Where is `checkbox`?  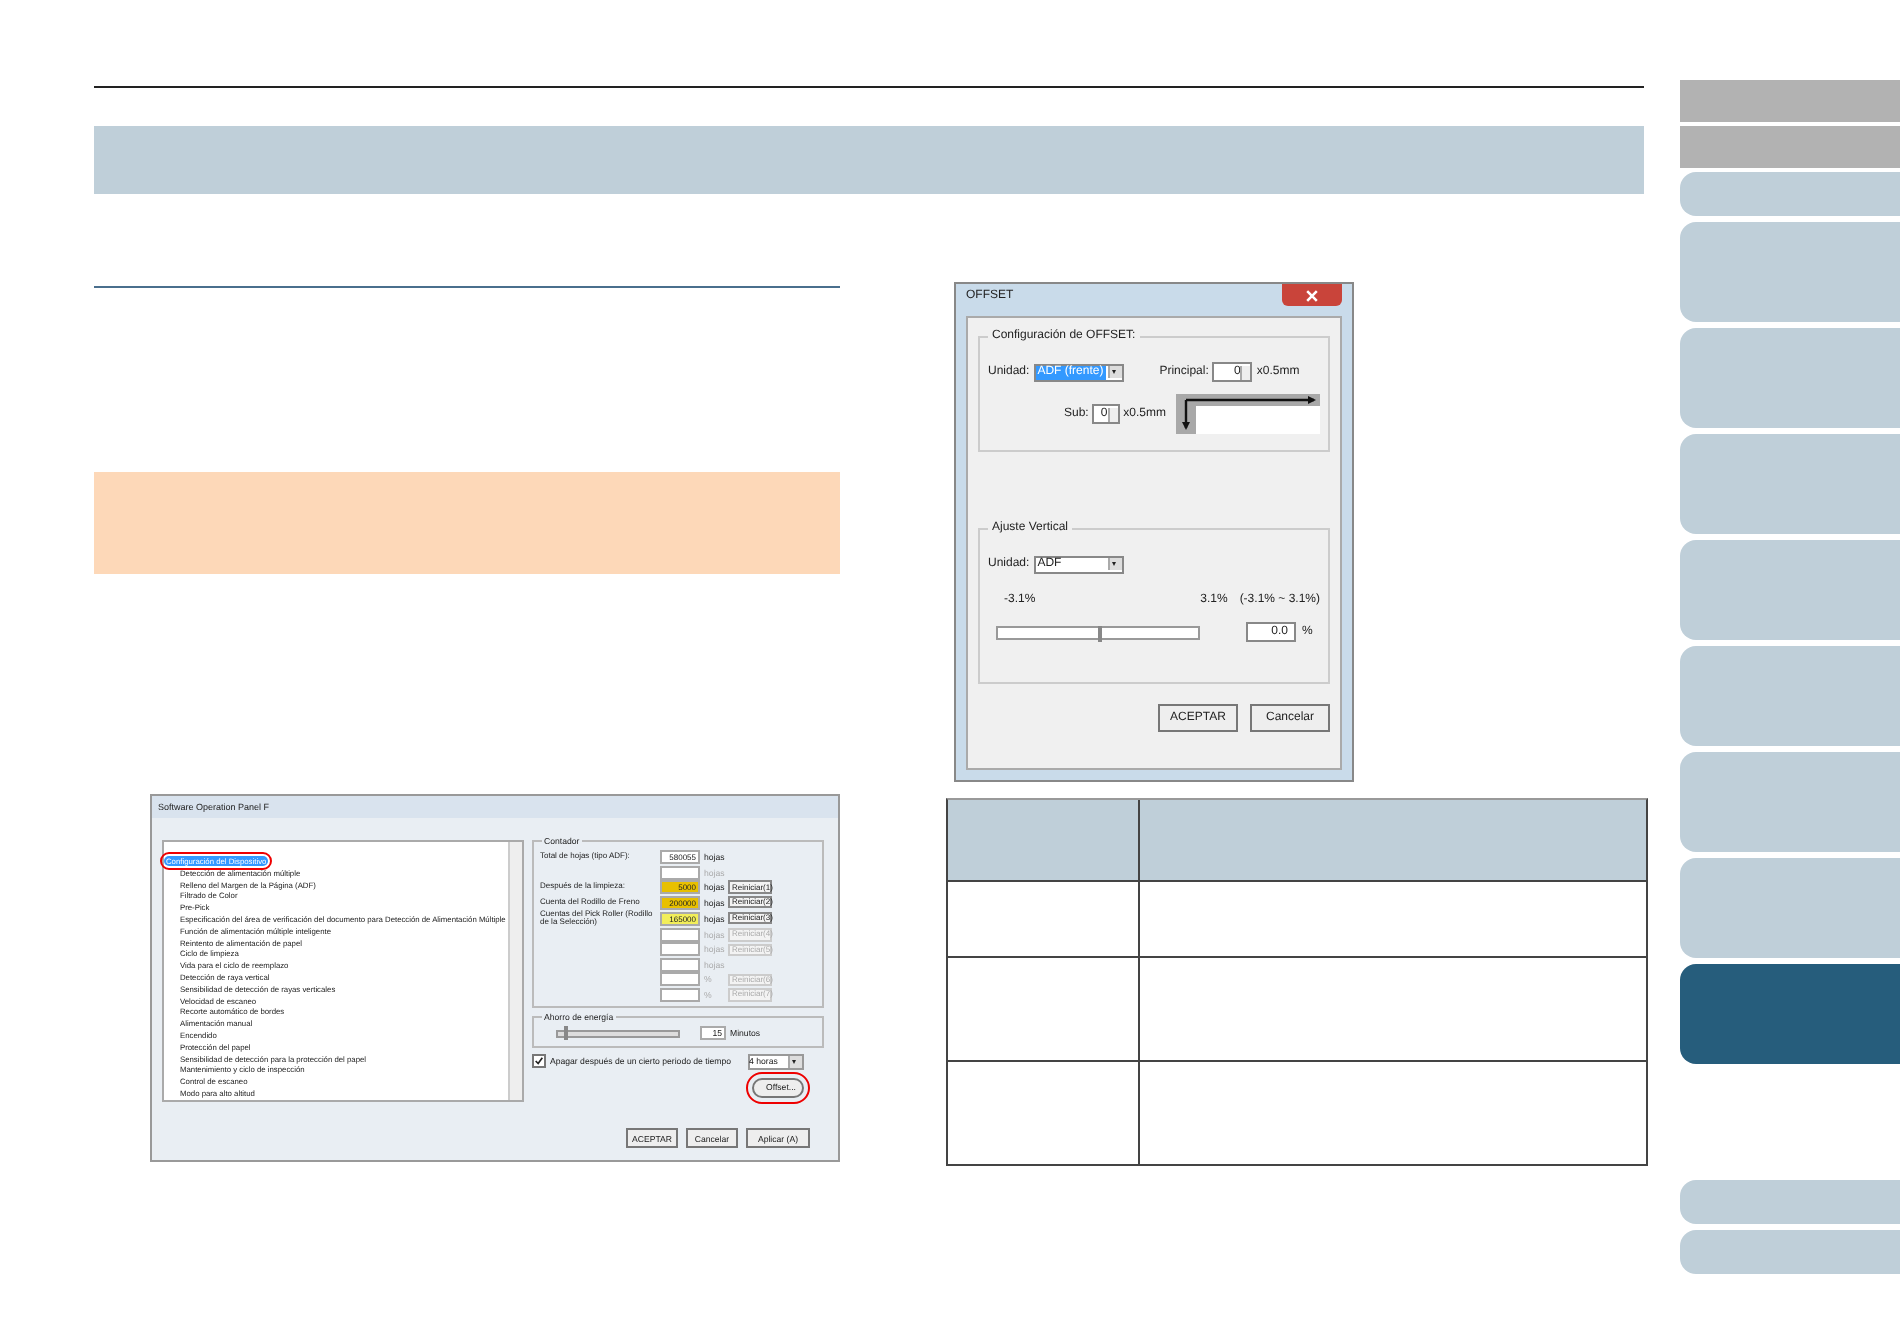 checkbox is located at coordinates (539, 1061).